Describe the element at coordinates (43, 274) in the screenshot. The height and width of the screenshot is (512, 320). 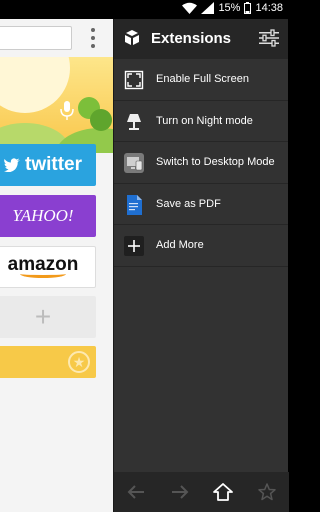
I see `amazon-smile-icon` at that location.